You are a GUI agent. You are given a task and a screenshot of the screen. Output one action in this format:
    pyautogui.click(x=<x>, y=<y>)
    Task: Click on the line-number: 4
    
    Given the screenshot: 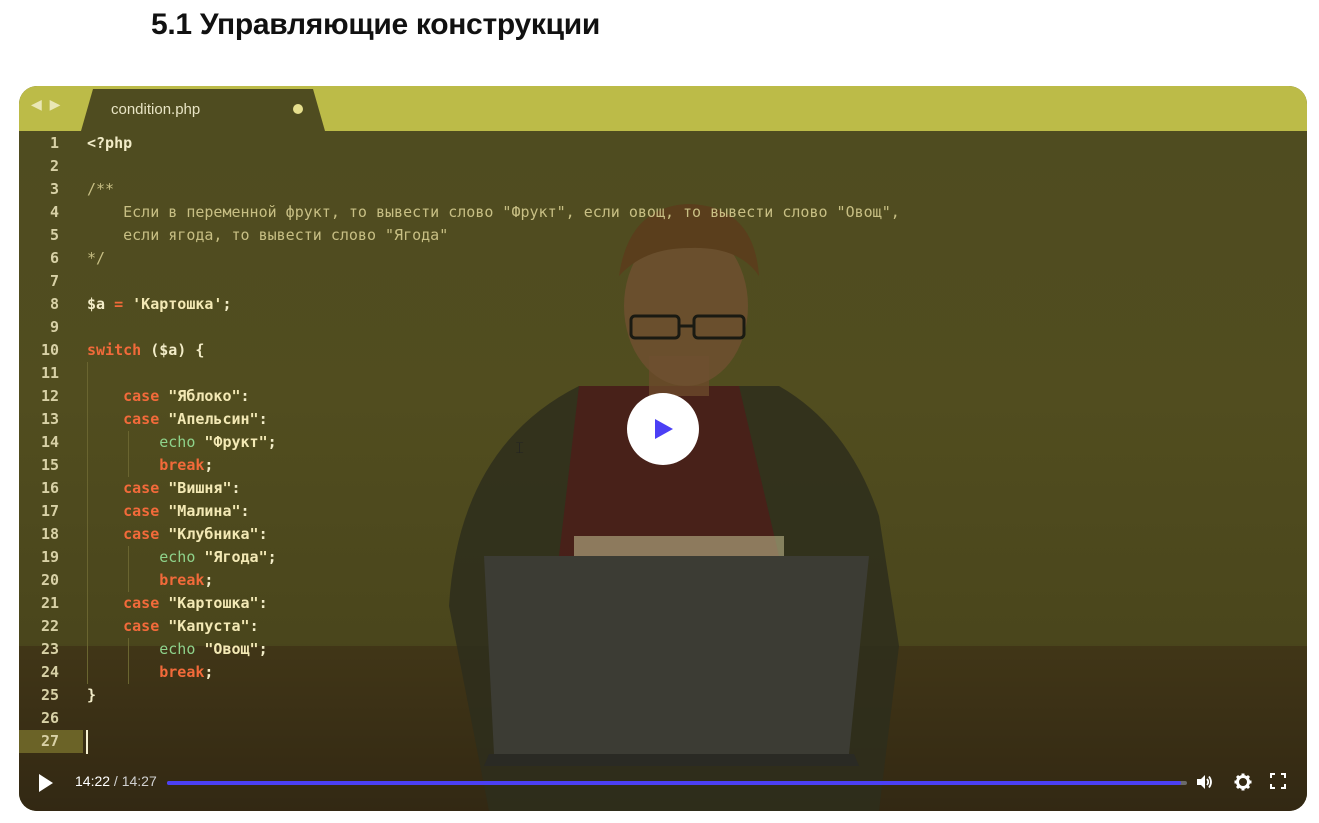 What is the action you would take?
    pyautogui.click(x=54, y=212)
    